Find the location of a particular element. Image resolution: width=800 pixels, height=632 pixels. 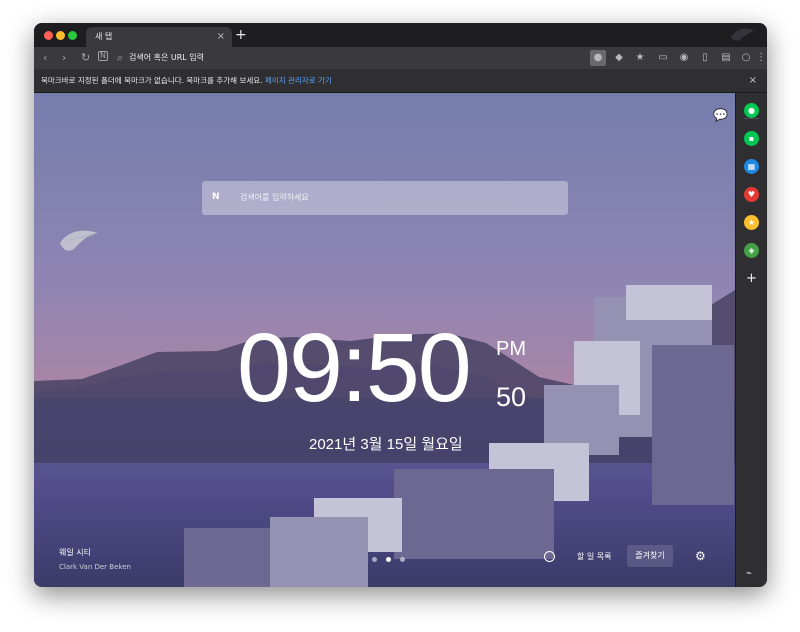

clock-ampm: PM is located at coordinates (511, 349).